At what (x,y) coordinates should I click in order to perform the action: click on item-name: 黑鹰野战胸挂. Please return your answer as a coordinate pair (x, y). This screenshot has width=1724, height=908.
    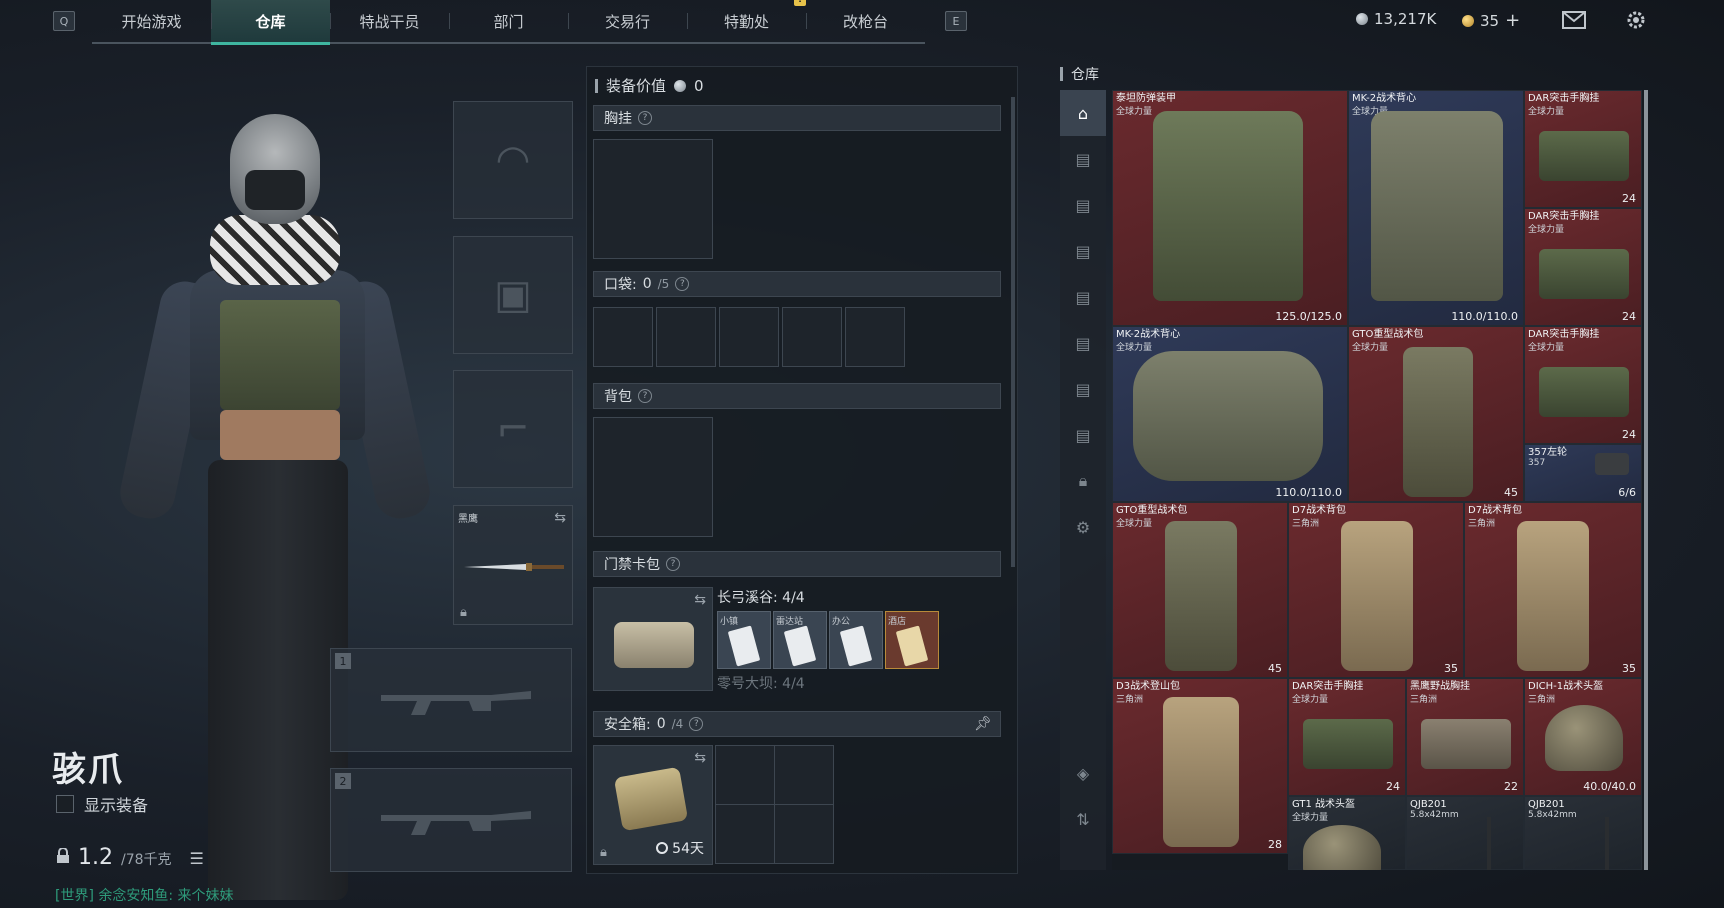
    Looking at the image, I should click on (1440, 686).